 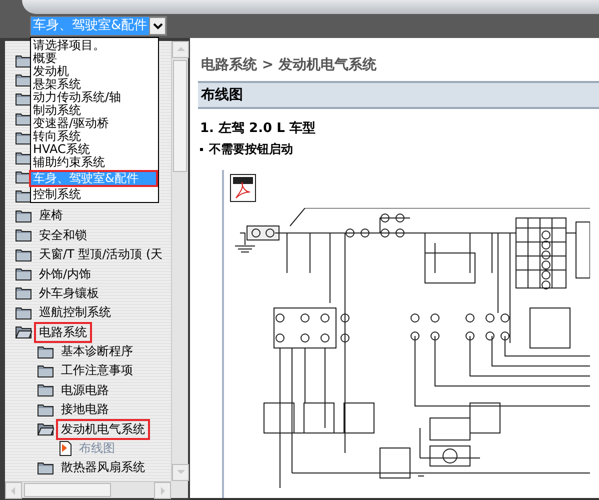 I want to click on dropdown-option: 请选择项目。, so click(x=94, y=45).